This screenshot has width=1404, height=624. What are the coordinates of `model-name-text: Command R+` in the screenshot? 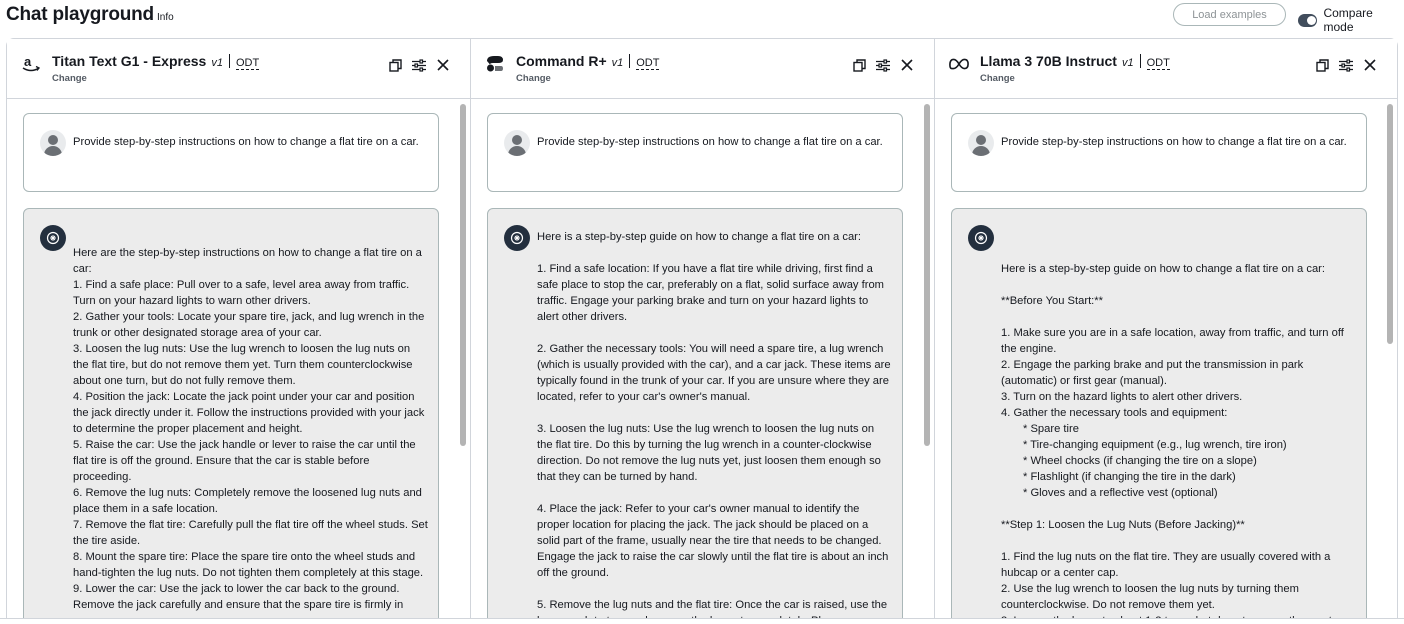 It's located at (561, 61).